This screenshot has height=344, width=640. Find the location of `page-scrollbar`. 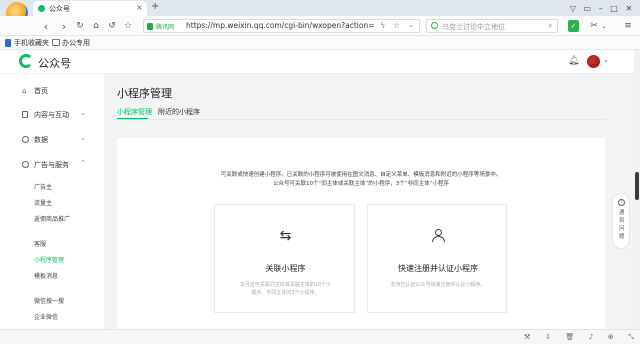

page-scrollbar is located at coordinates (637, 189).